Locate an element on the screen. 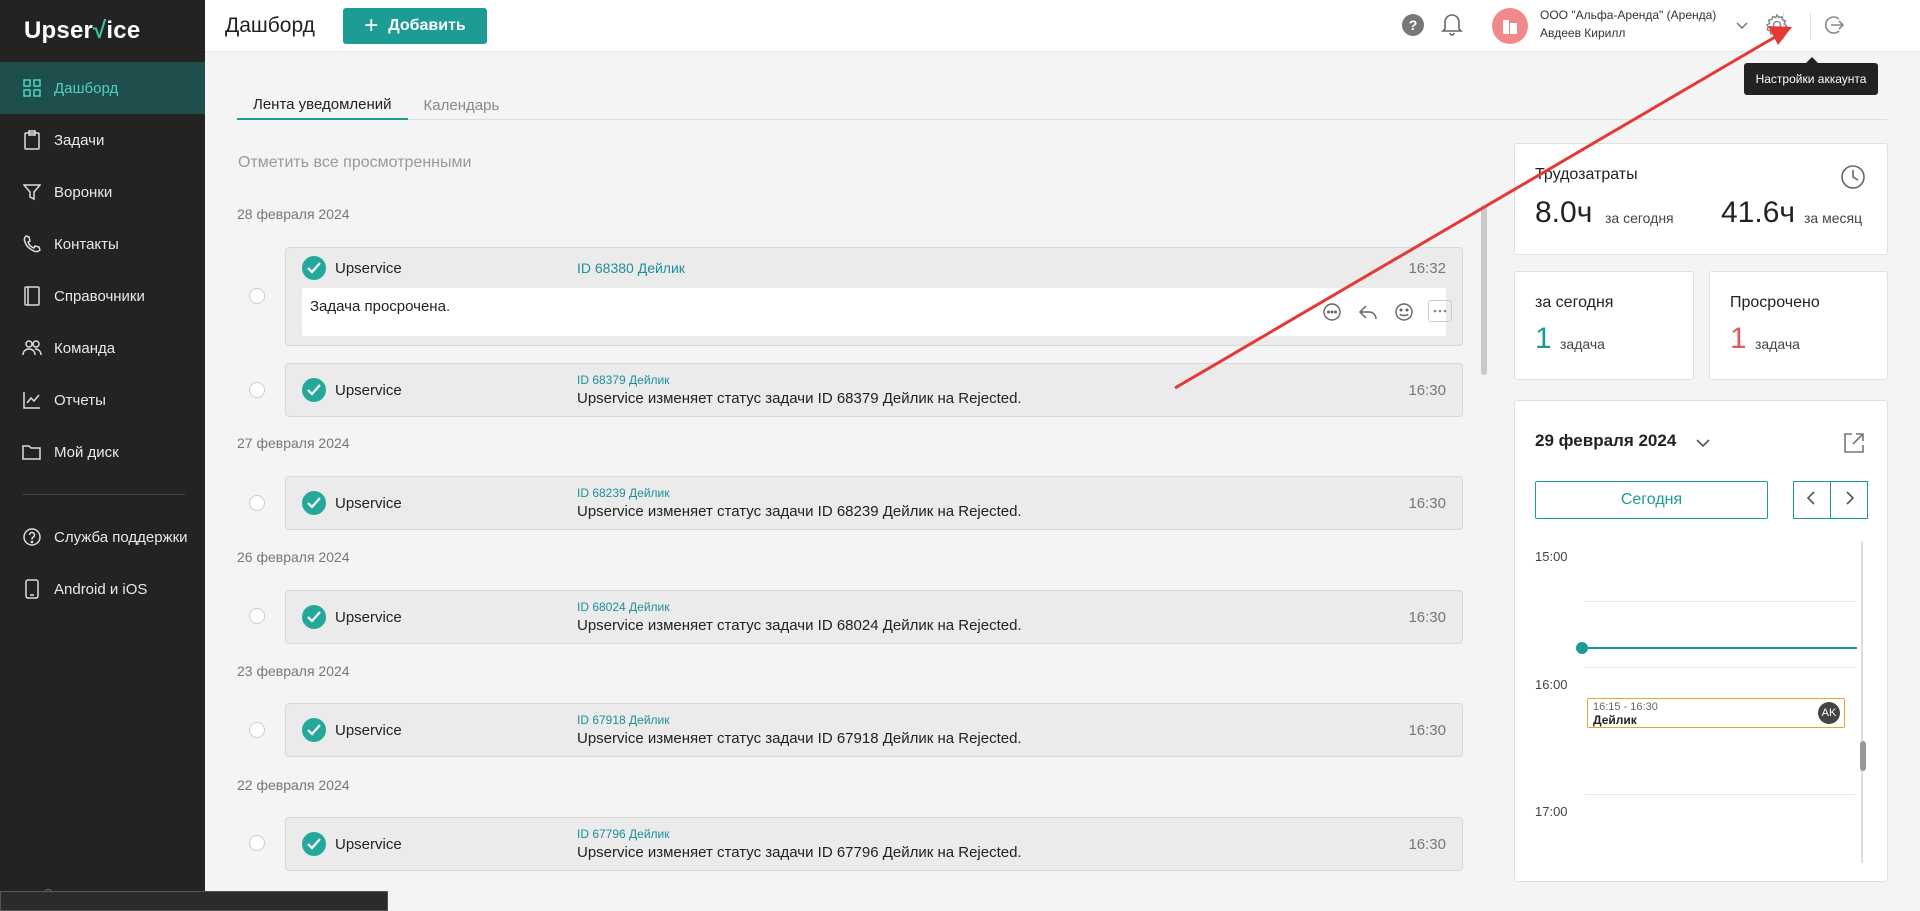 The image size is (1920, 911). sidebar-item-support: Служба поддержки is located at coordinates (102, 537).